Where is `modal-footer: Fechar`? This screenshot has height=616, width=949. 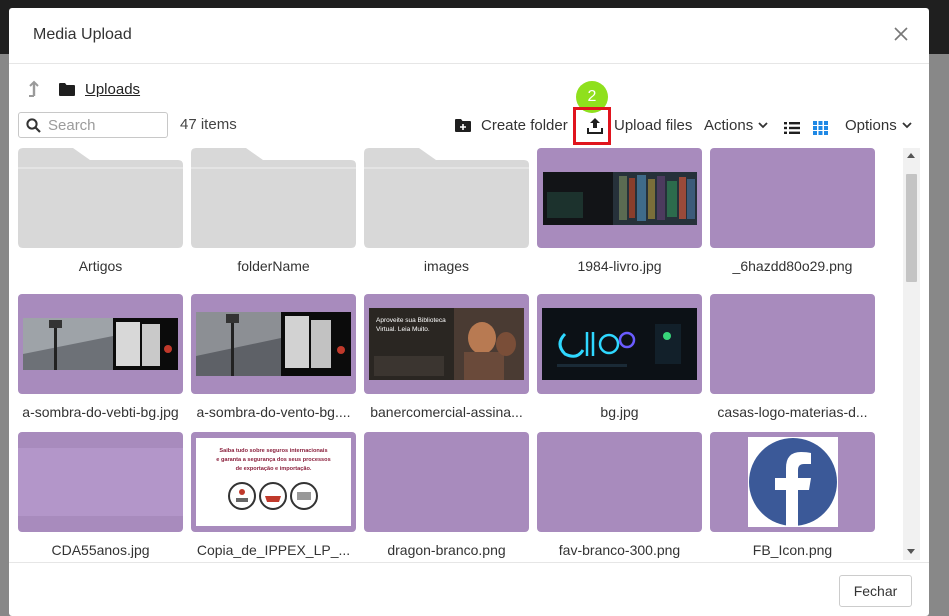
modal-footer: Fechar is located at coordinates (469, 589).